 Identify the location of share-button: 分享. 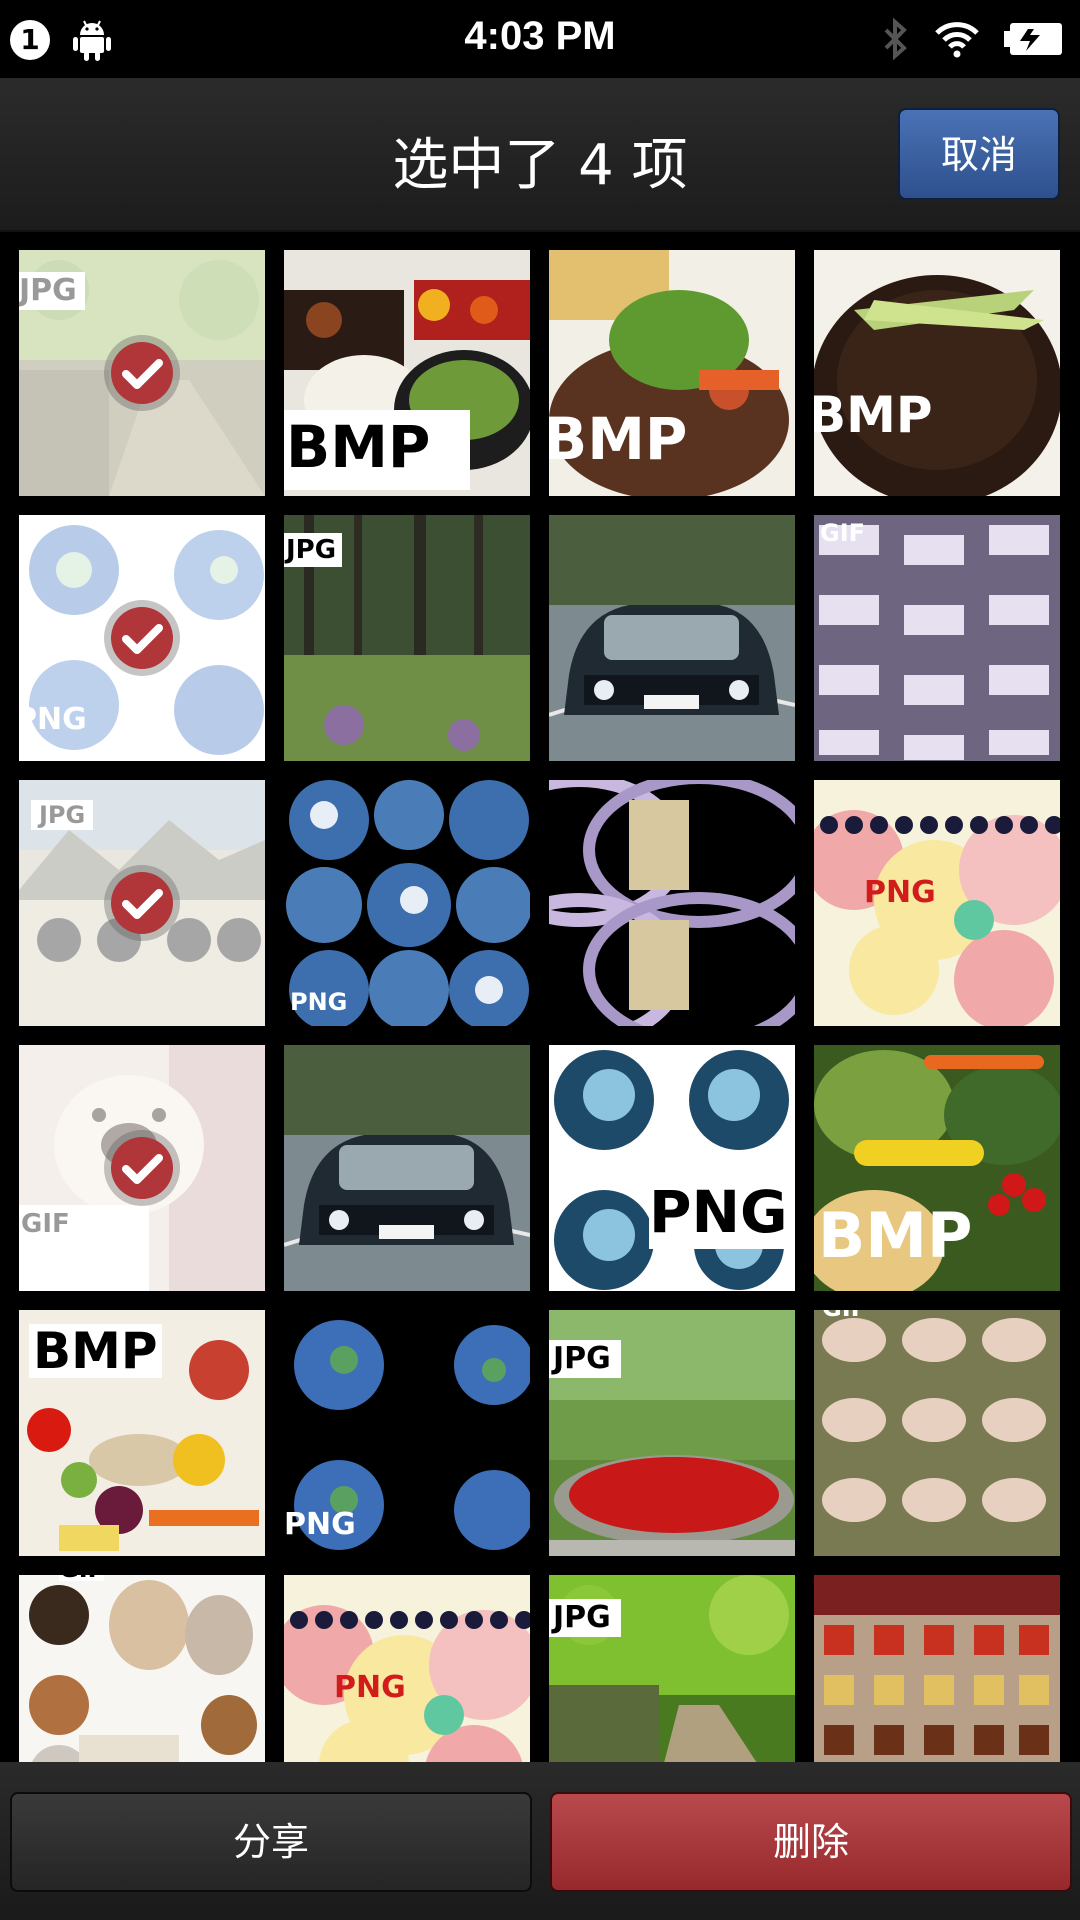
(271, 1842).